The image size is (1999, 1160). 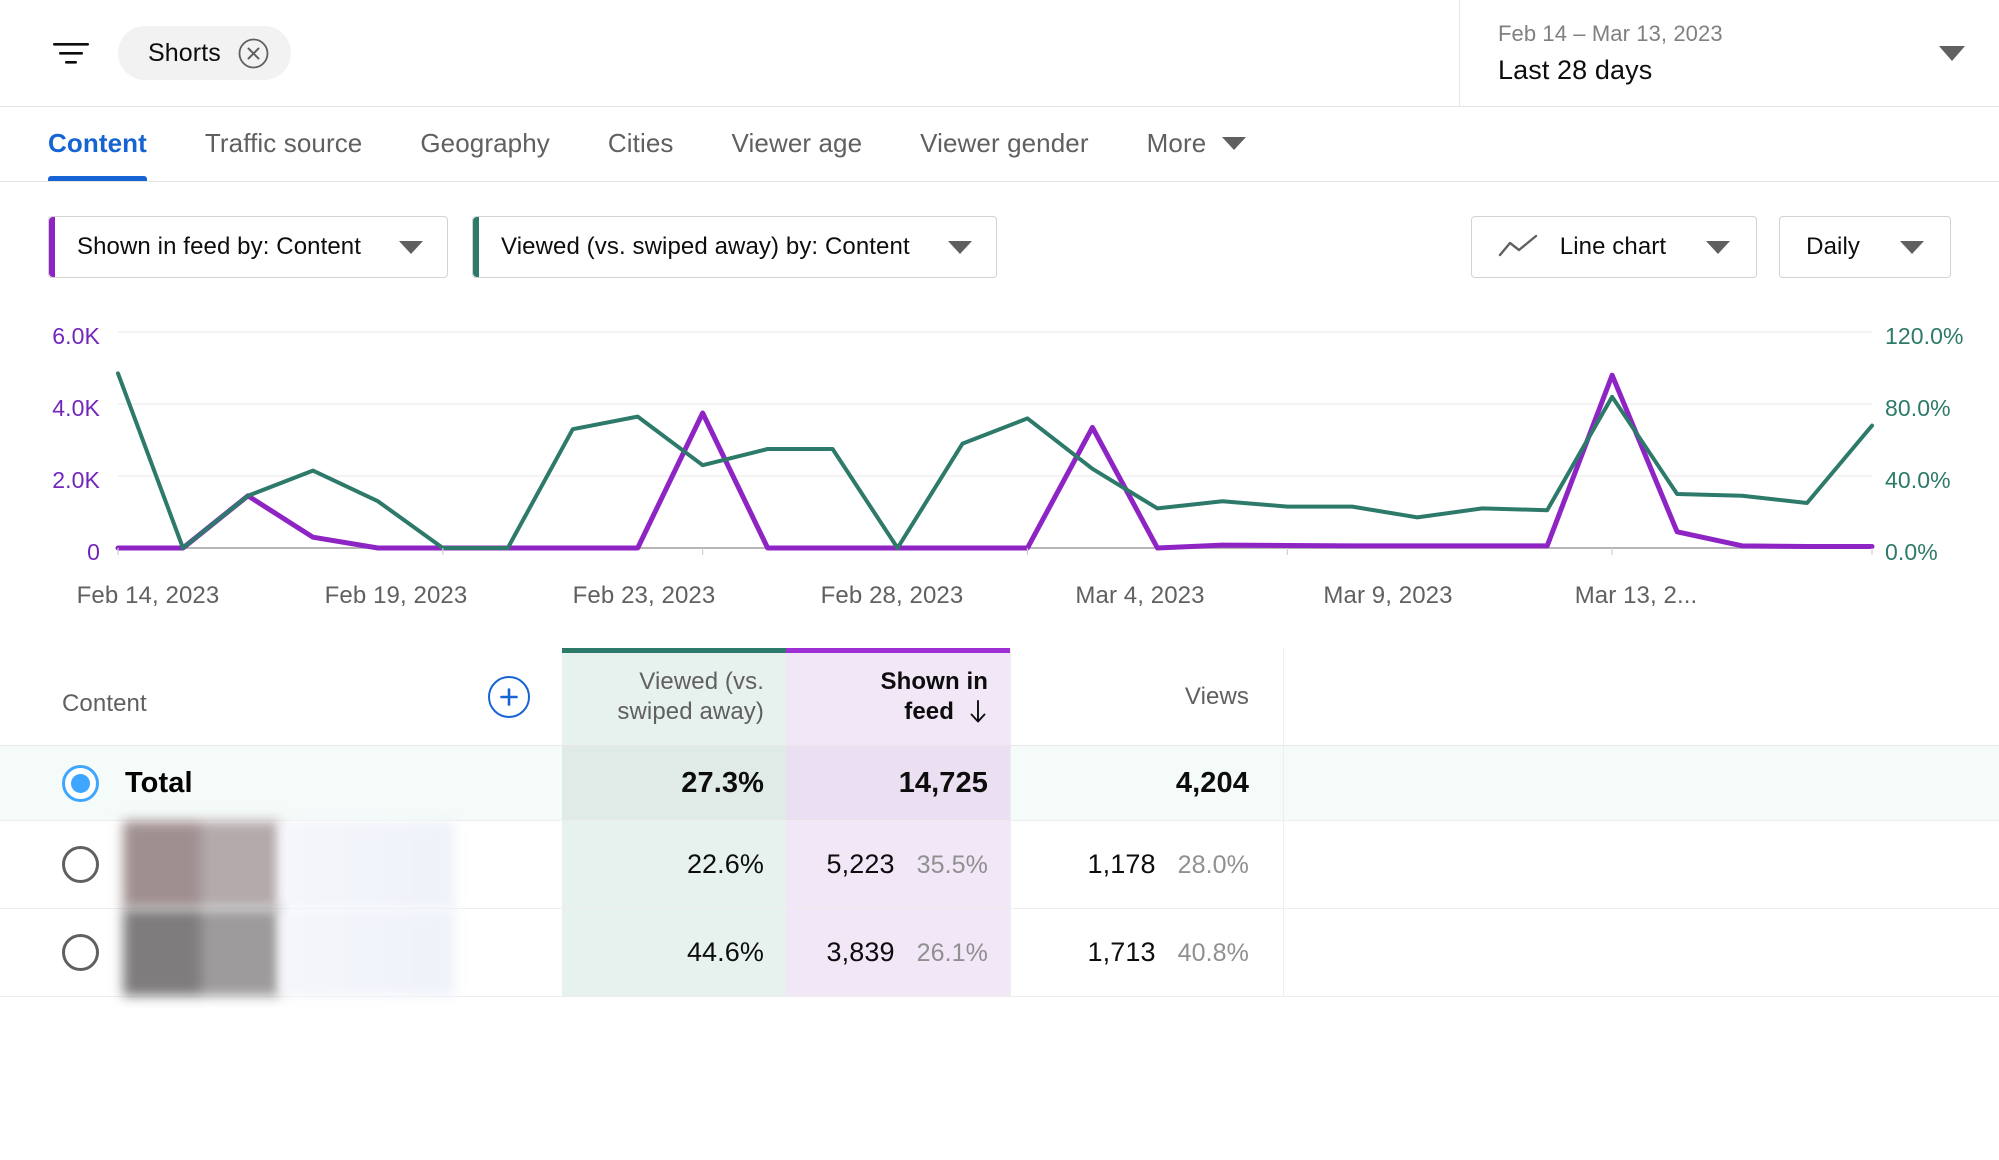 What do you see at coordinates (508, 696) in the screenshot?
I see `plus-circle-icon` at bounding box center [508, 696].